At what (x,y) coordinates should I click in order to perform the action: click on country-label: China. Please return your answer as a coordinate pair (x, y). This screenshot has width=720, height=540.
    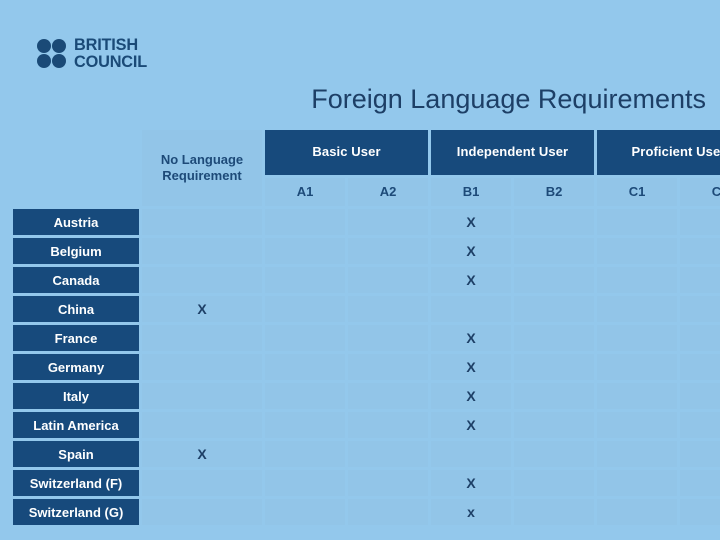
    Looking at the image, I should click on (76, 309).